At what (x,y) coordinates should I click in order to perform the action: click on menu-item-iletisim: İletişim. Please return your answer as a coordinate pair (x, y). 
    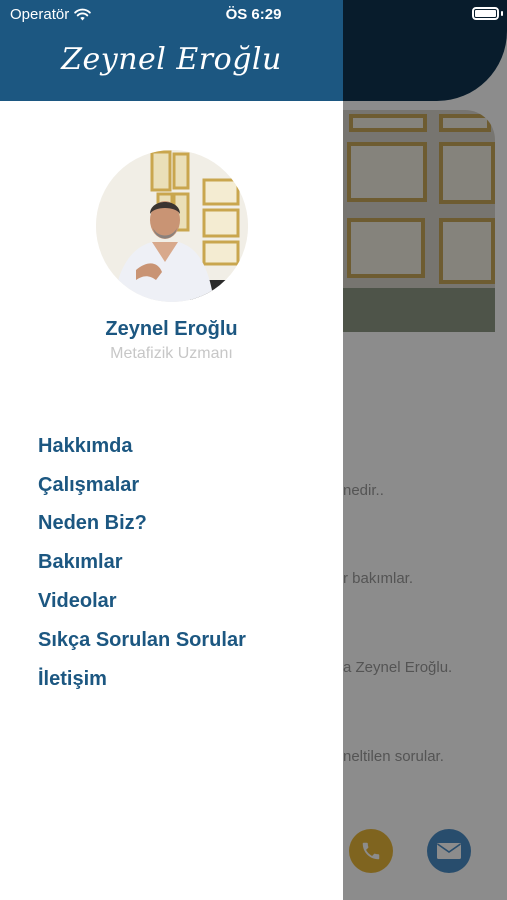
    Looking at the image, I should click on (142, 679).